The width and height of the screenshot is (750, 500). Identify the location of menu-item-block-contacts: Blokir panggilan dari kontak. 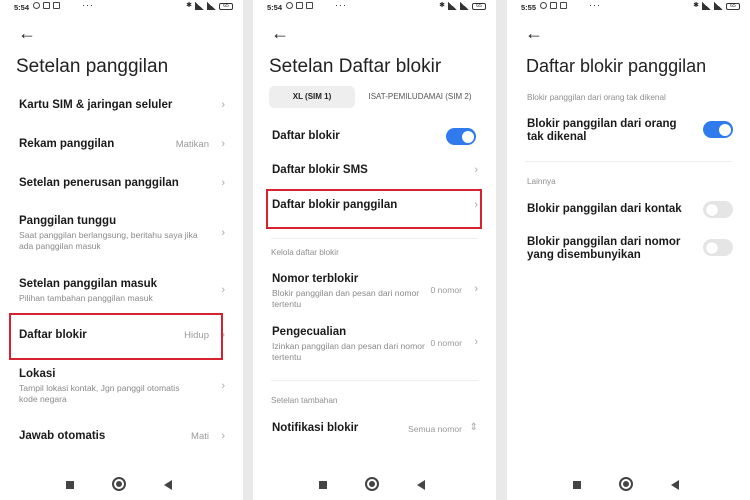
(608, 209).